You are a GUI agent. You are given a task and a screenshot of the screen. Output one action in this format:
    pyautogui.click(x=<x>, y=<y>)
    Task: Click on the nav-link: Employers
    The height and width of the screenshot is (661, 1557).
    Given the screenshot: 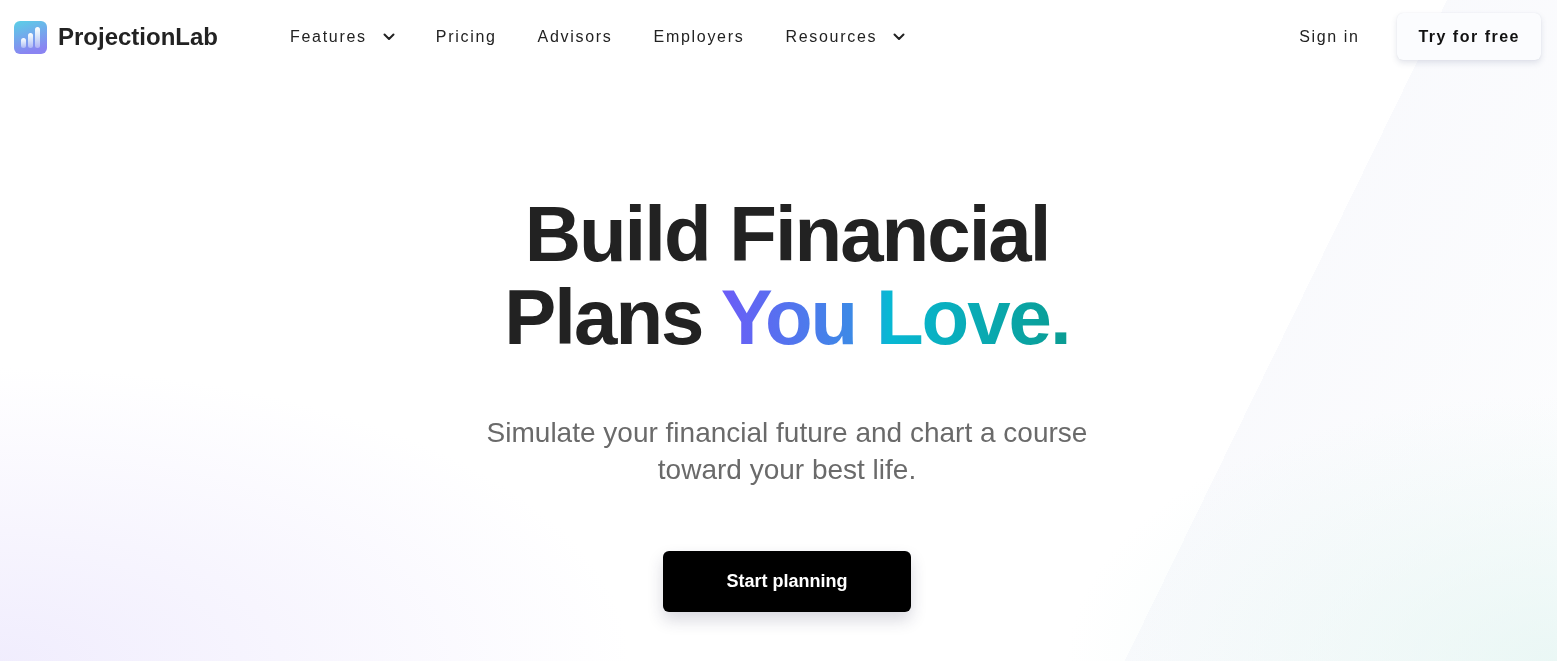 What is the action you would take?
    pyautogui.click(x=699, y=37)
    